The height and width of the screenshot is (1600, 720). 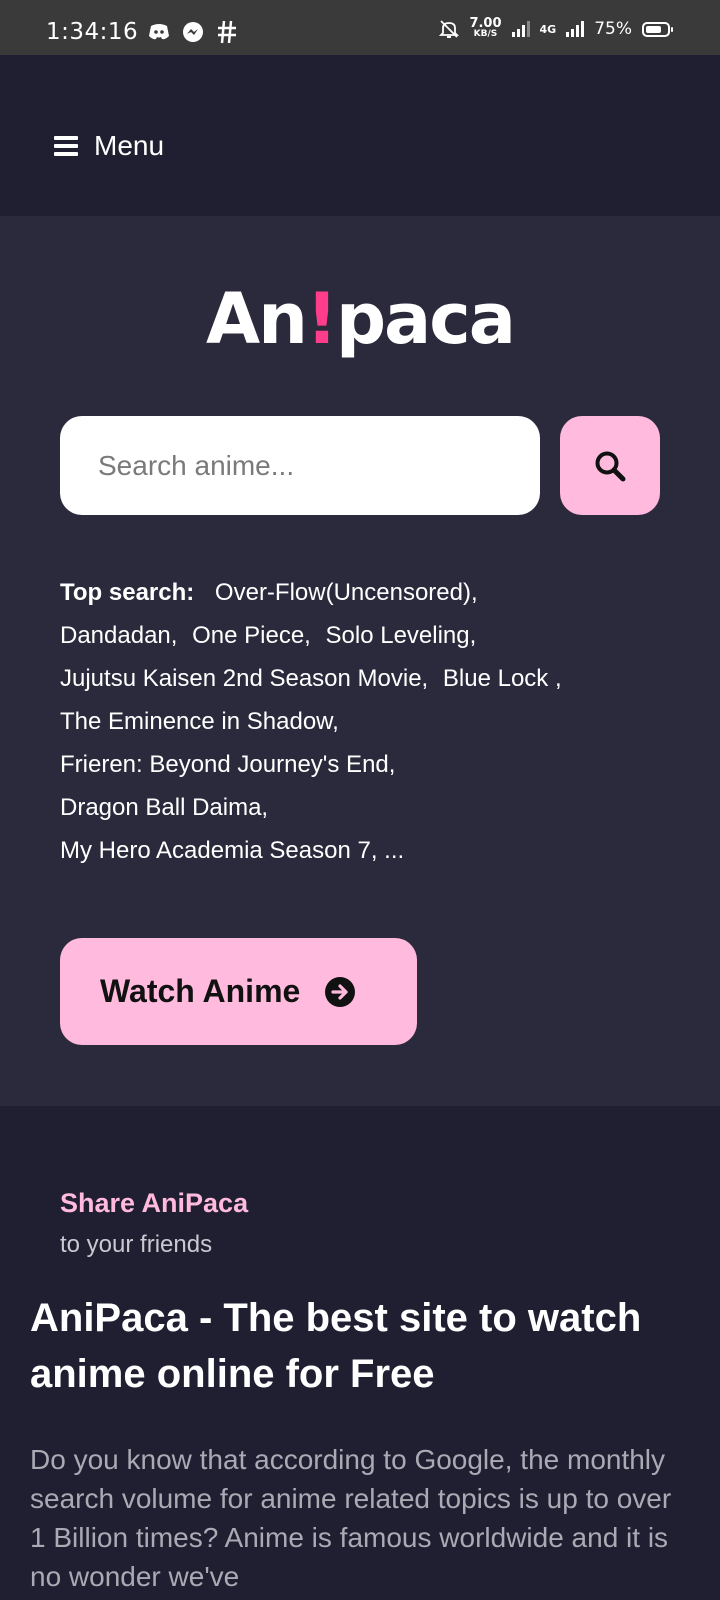 What do you see at coordinates (199, 721) in the screenshot?
I see `top-search-link: The Eminence in Shadow,` at bounding box center [199, 721].